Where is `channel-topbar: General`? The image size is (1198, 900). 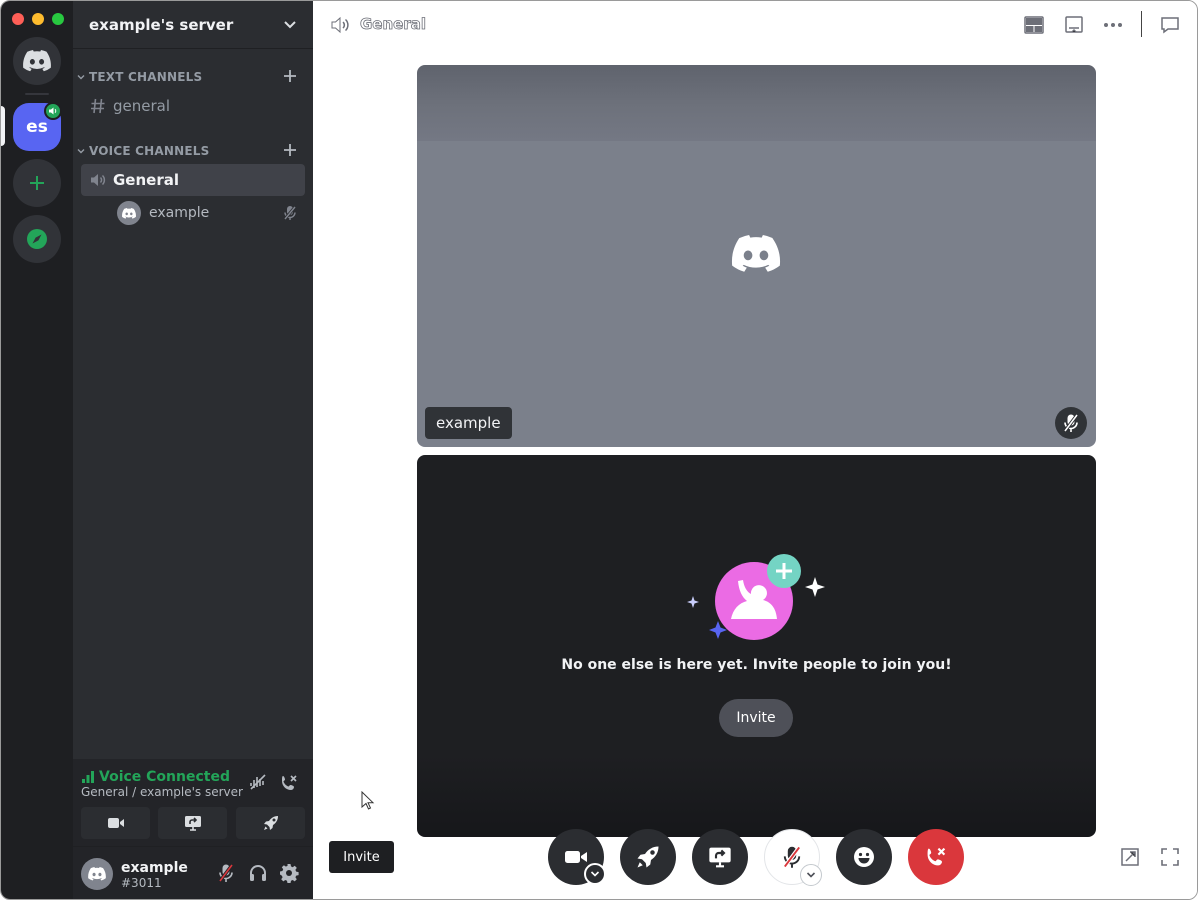 channel-topbar: General is located at coordinates (755, 25).